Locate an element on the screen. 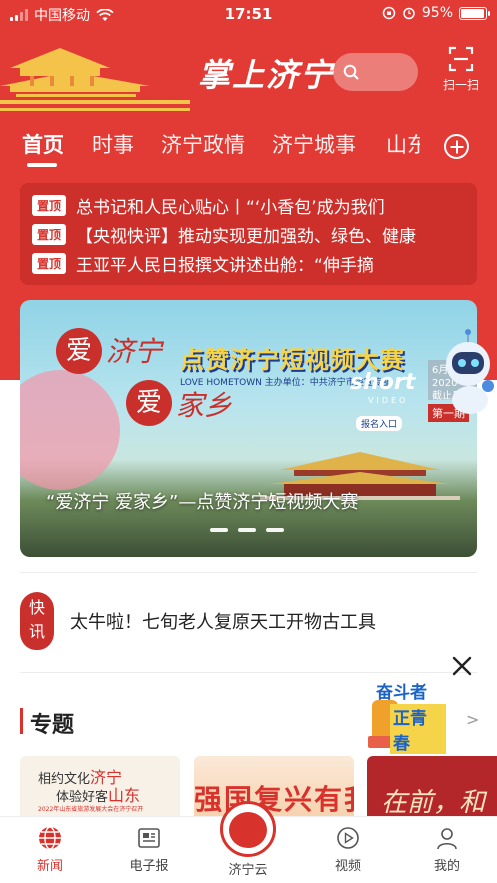  globe-icon is located at coordinates (50, 838).